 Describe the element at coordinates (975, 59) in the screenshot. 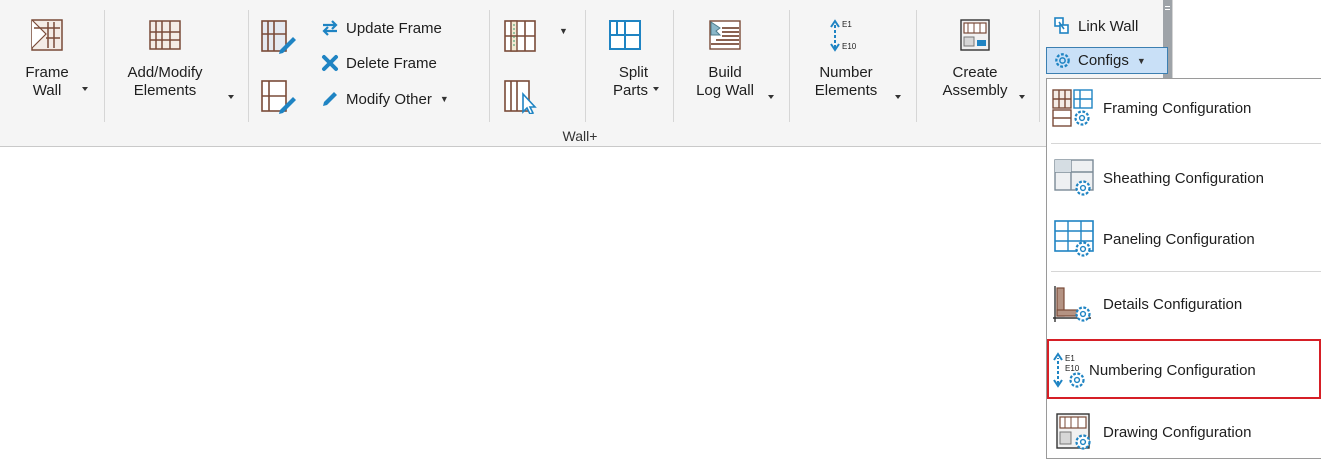

I see `create-assembly-button: Create Assembly` at that location.